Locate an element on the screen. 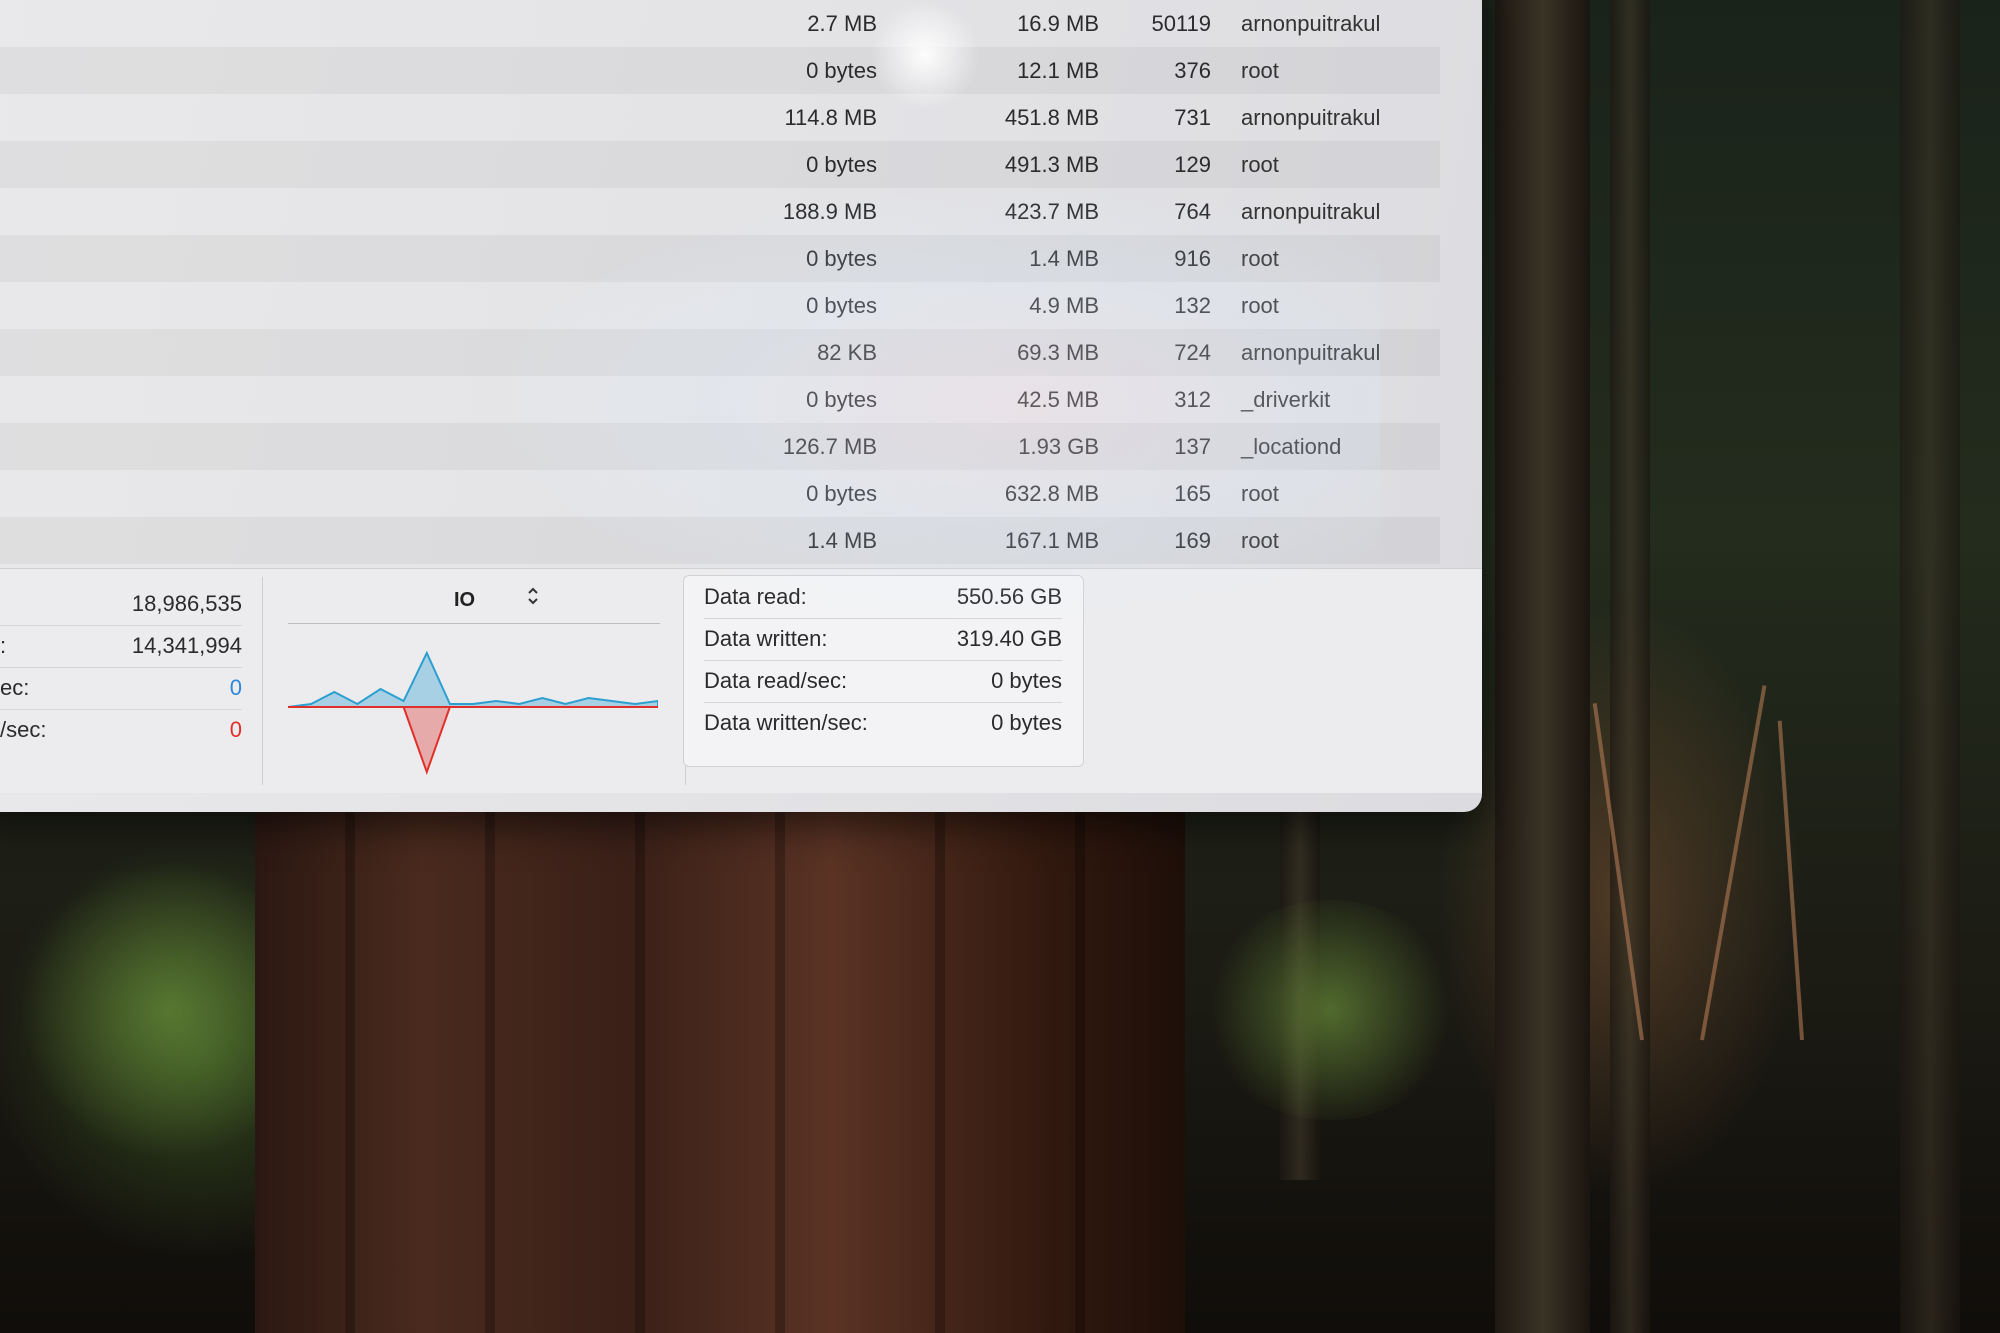 The width and height of the screenshot is (2000, 1333). writes-sec-value: 0 is located at coordinates (235, 729).